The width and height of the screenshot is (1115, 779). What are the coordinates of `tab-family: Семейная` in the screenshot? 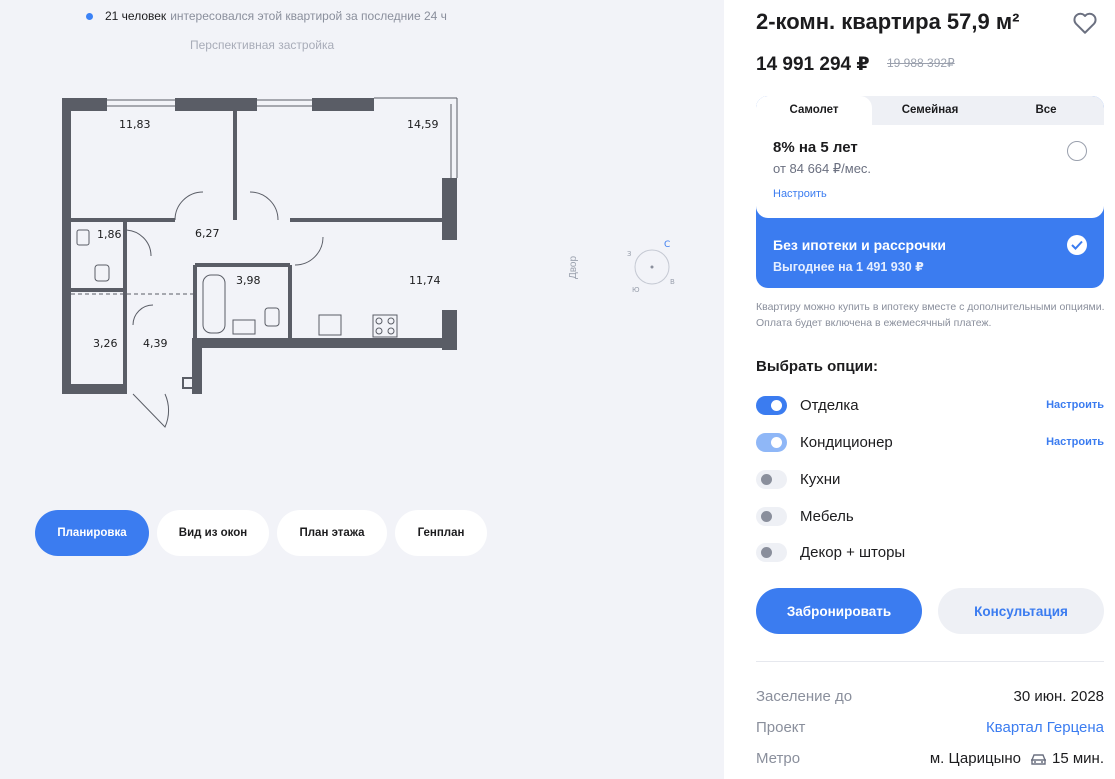 It's located at (930, 110).